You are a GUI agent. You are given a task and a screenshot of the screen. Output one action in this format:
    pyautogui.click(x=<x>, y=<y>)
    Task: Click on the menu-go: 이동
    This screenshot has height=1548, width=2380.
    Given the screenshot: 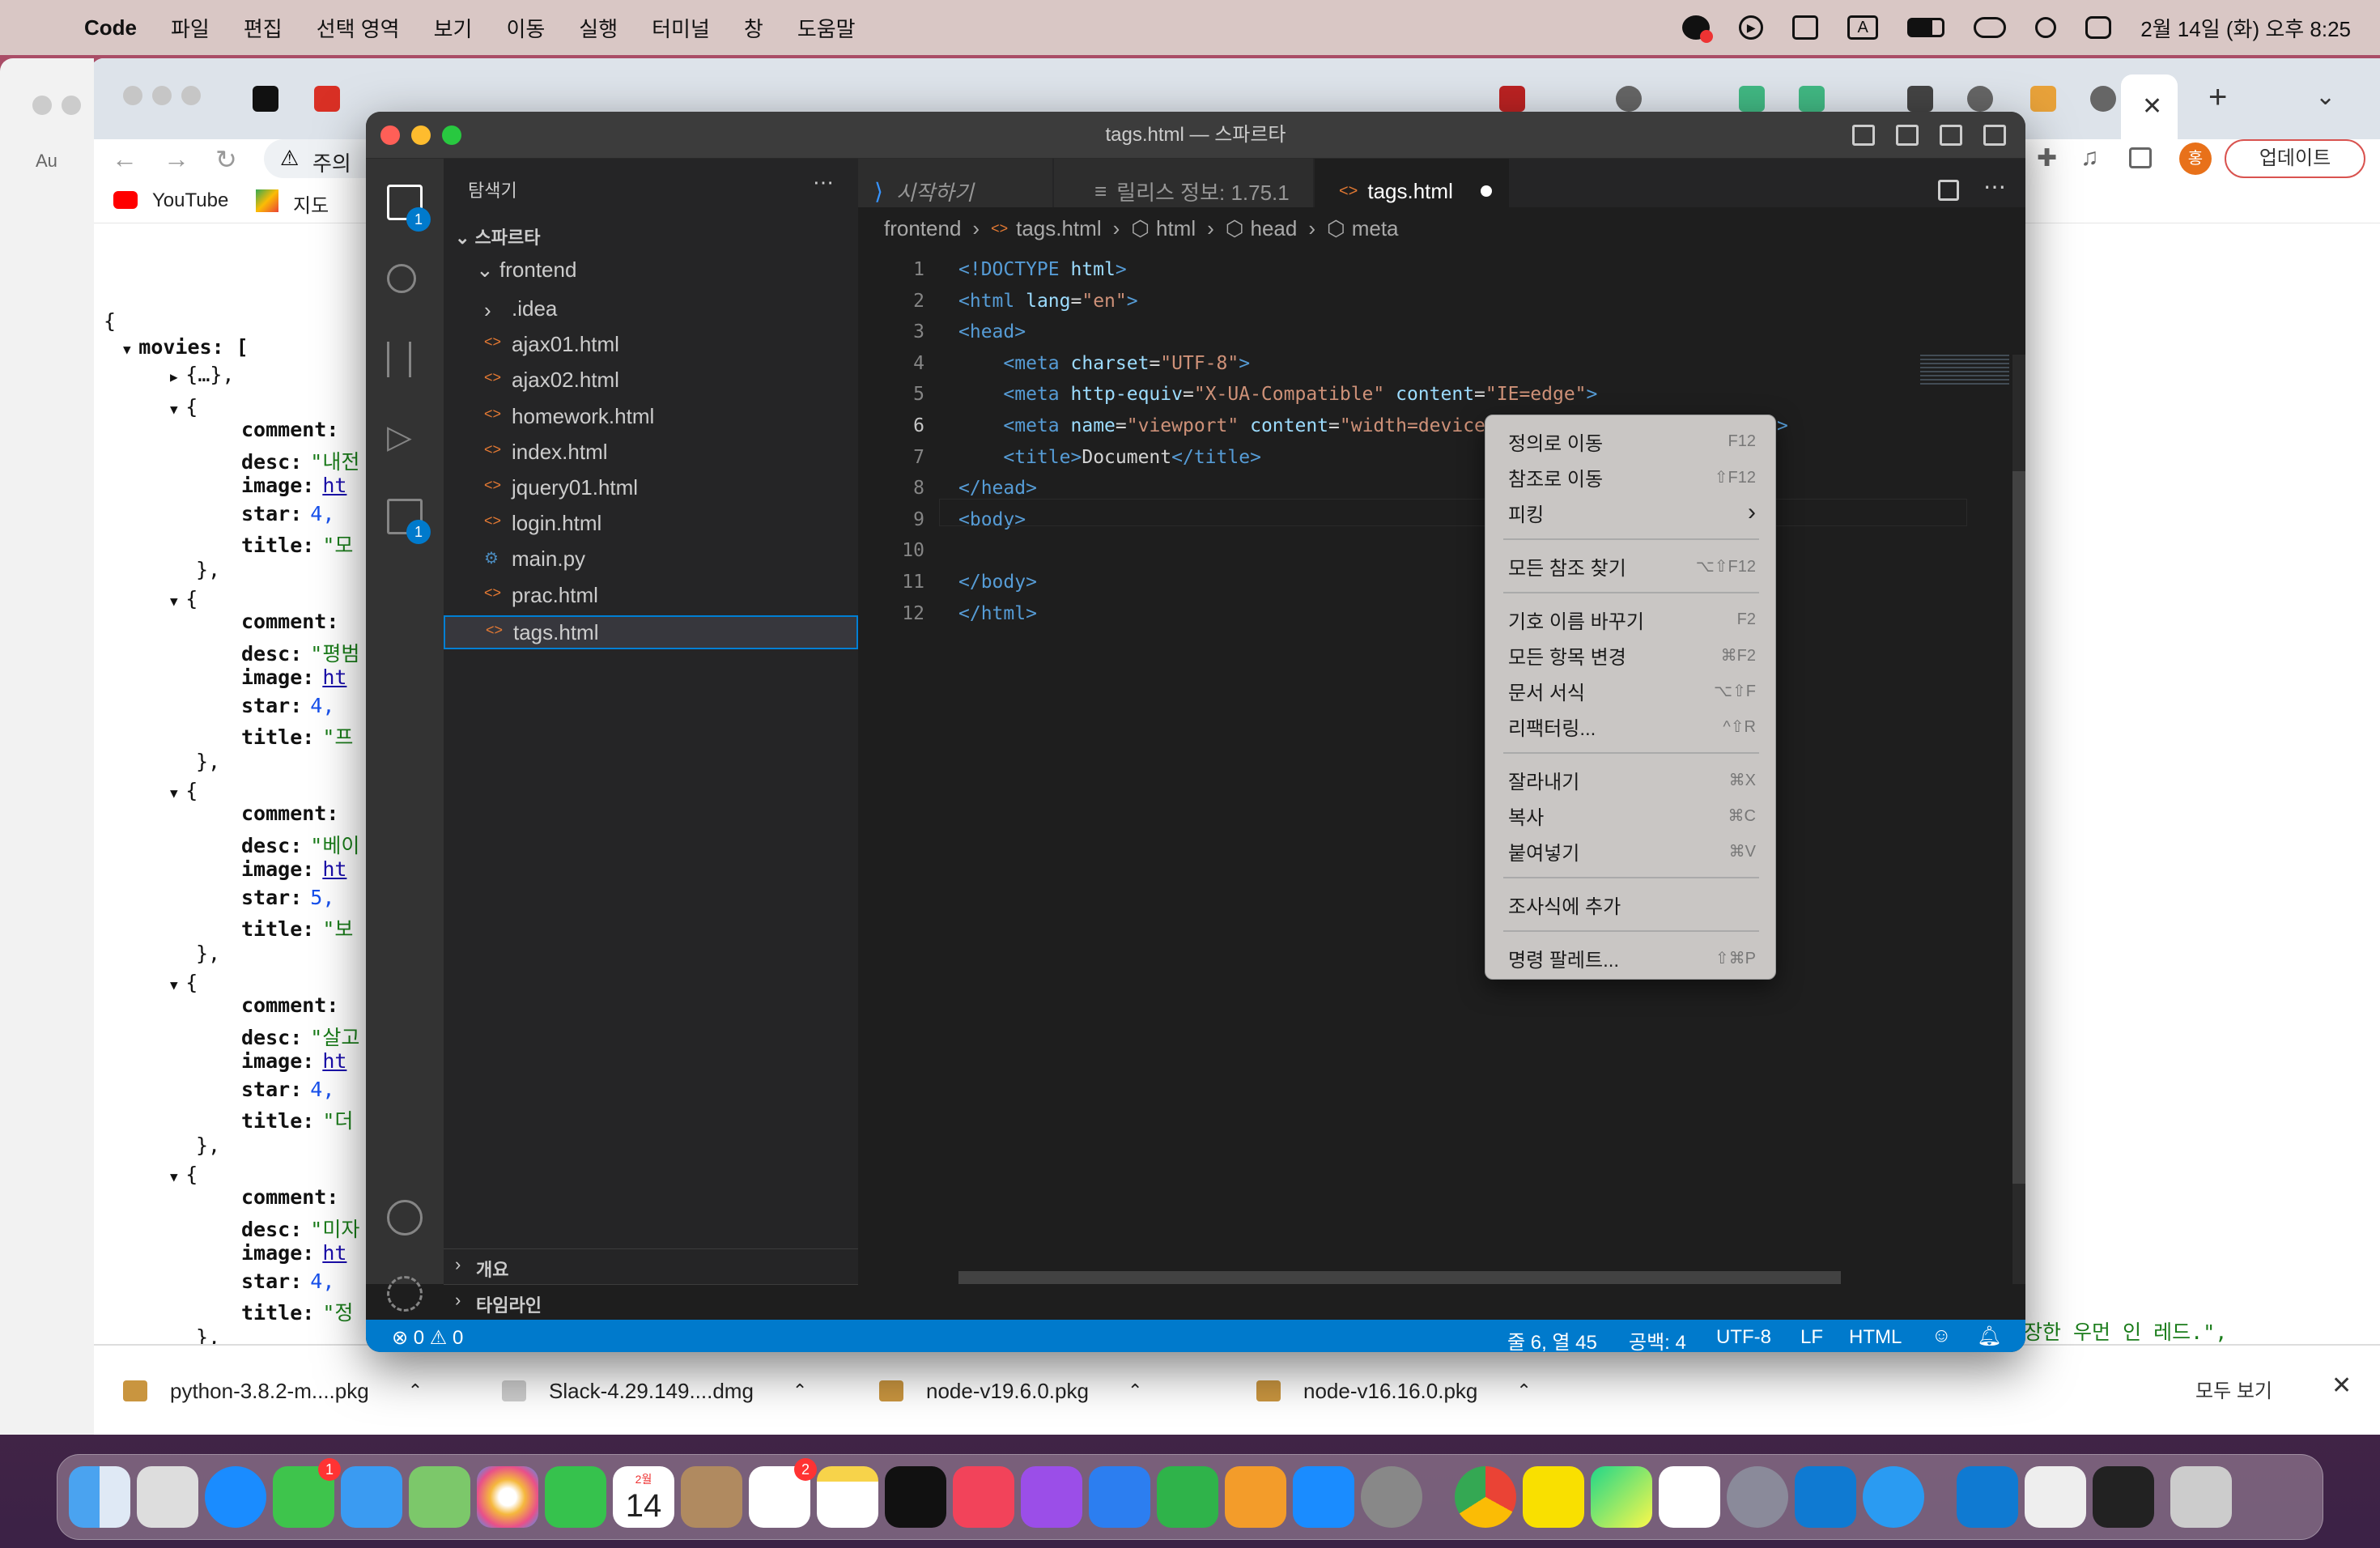 What is the action you would take?
    pyautogui.click(x=525, y=28)
    